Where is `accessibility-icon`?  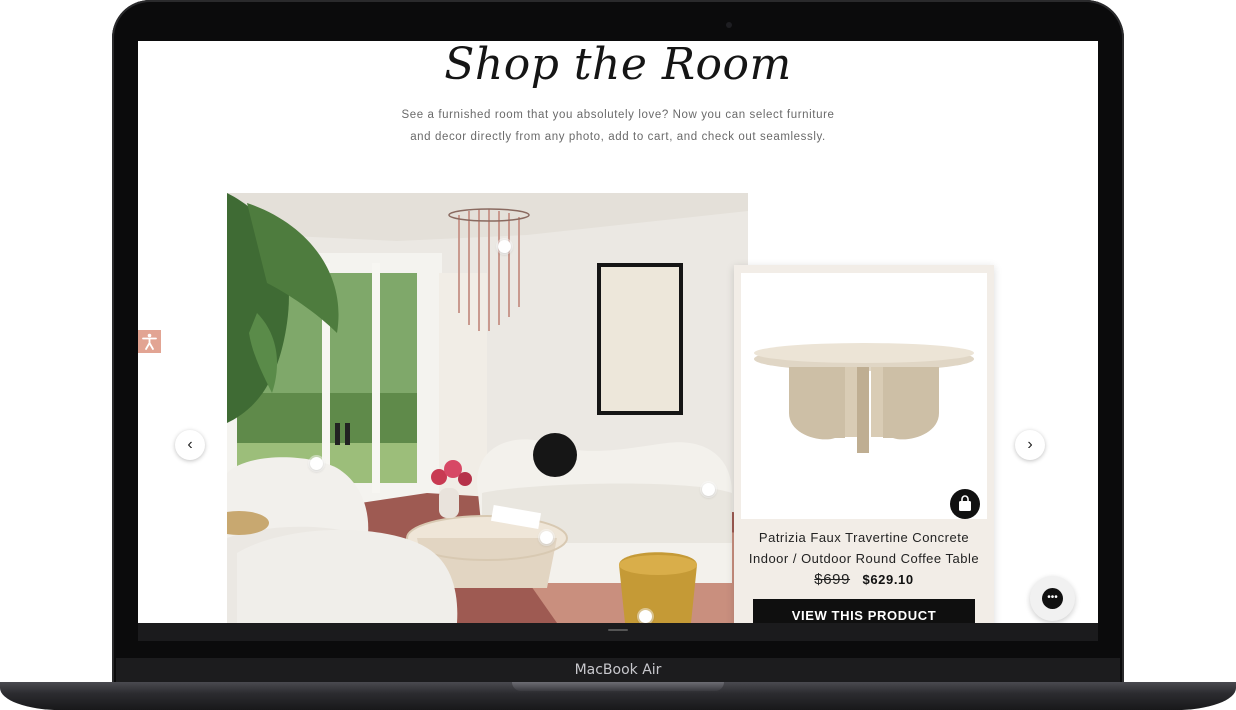
accessibility-icon is located at coordinates (149, 341).